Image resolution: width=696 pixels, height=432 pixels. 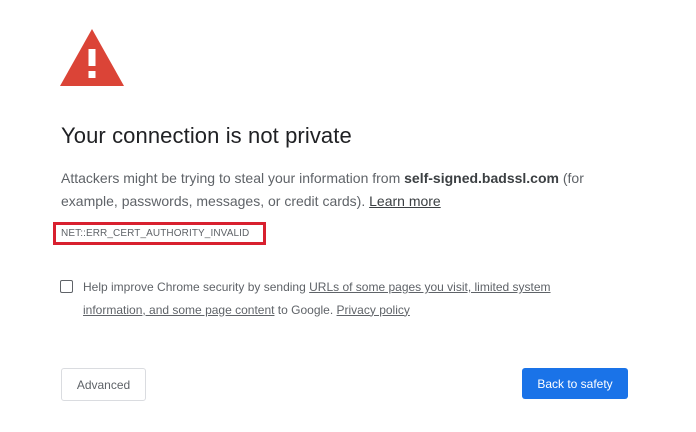 What do you see at coordinates (92, 57) in the screenshot?
I see `warning-triangle-icon` at bounding box center [92, 57].